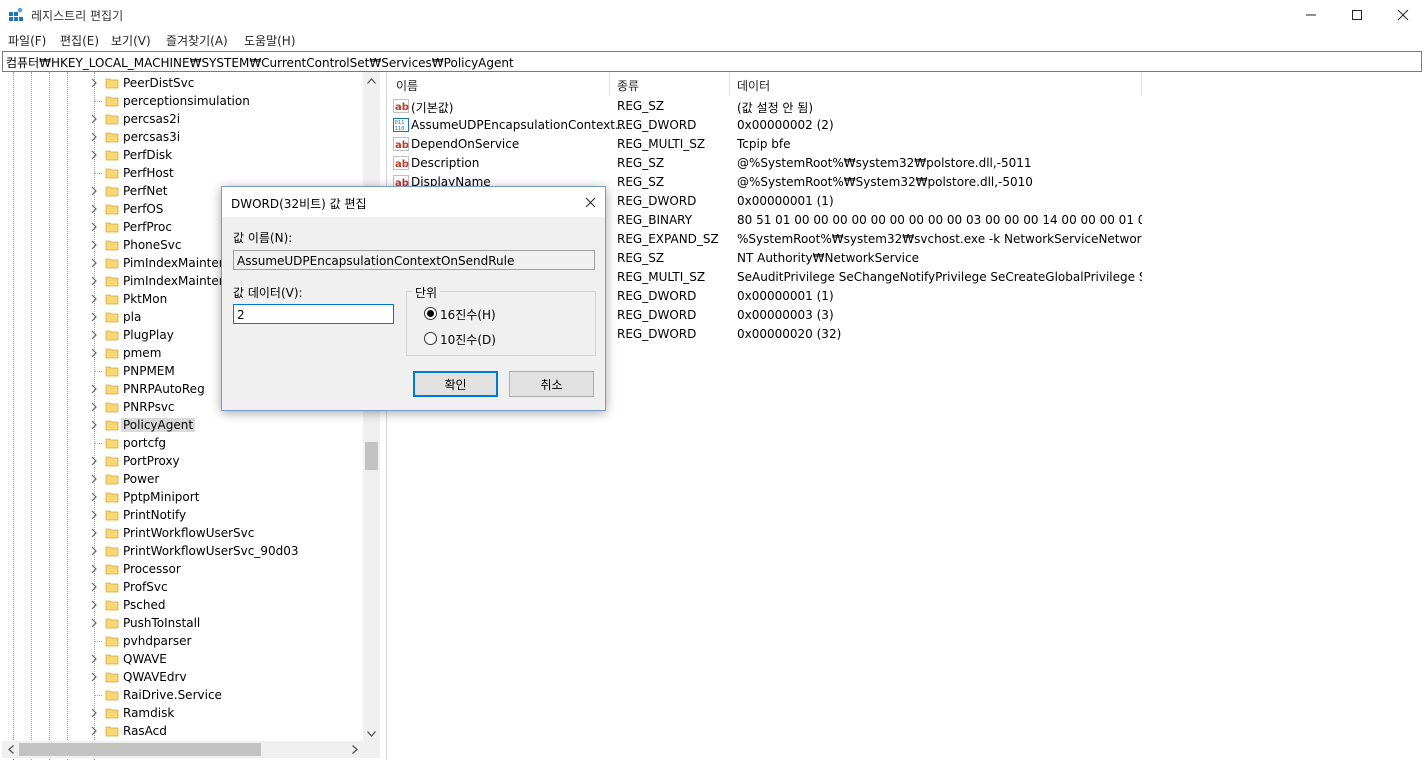 The height and width of the screenshot is (760, 1426). I want to click on tree-item: RaiDrive.Service, so click(183, 695).